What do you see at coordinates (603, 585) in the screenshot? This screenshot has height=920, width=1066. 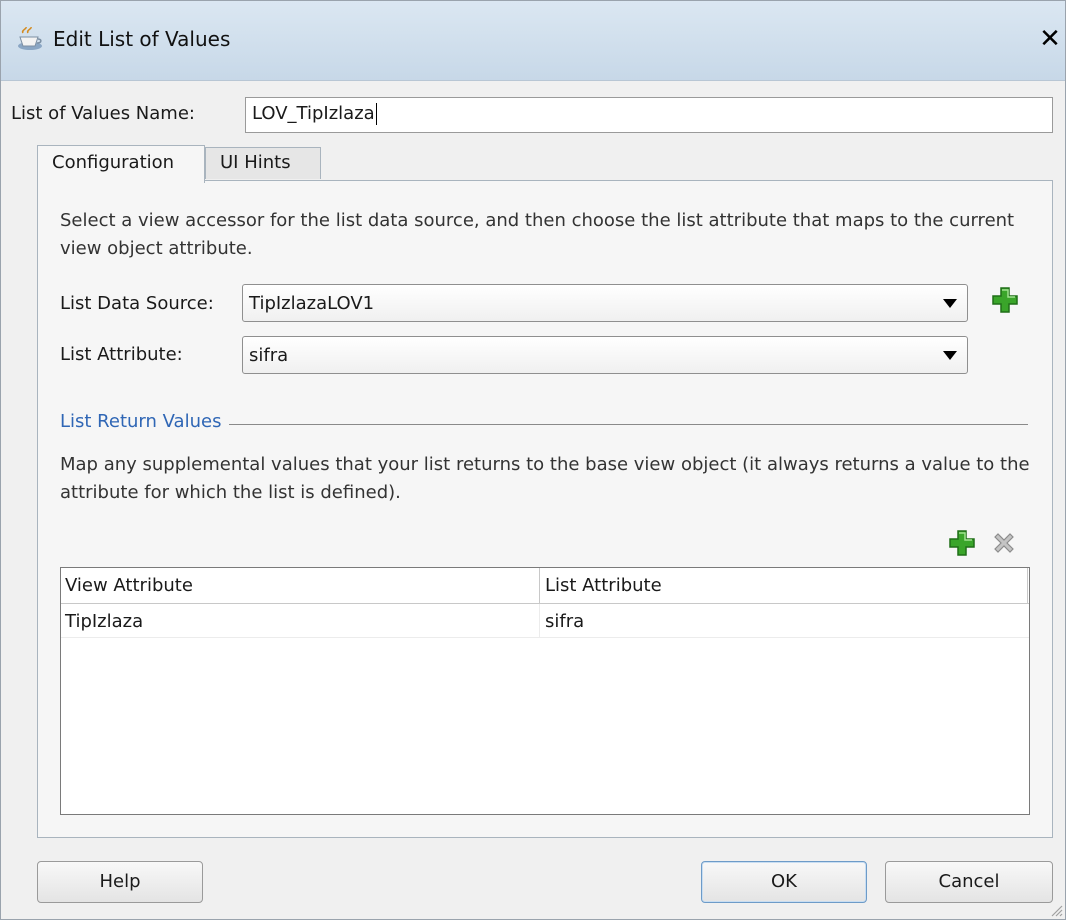 I see `column-header-list-attribute: List Attribute` at bounding box center [603, 585].